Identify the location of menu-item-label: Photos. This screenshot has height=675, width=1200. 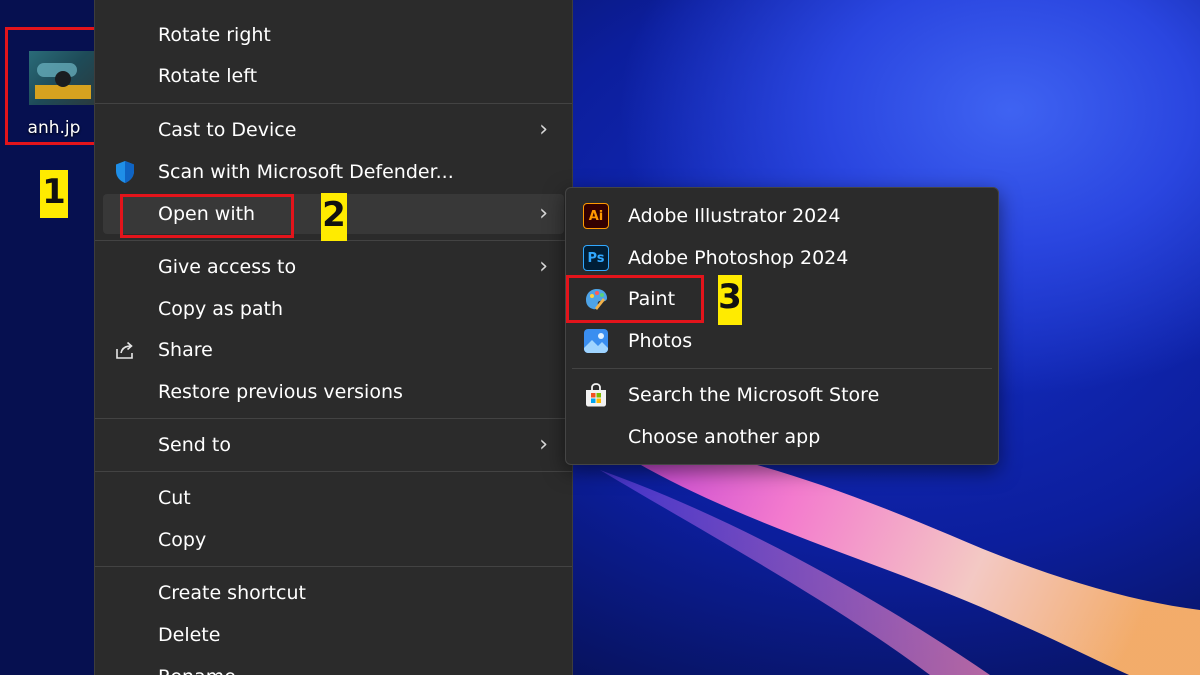
(660, 341).